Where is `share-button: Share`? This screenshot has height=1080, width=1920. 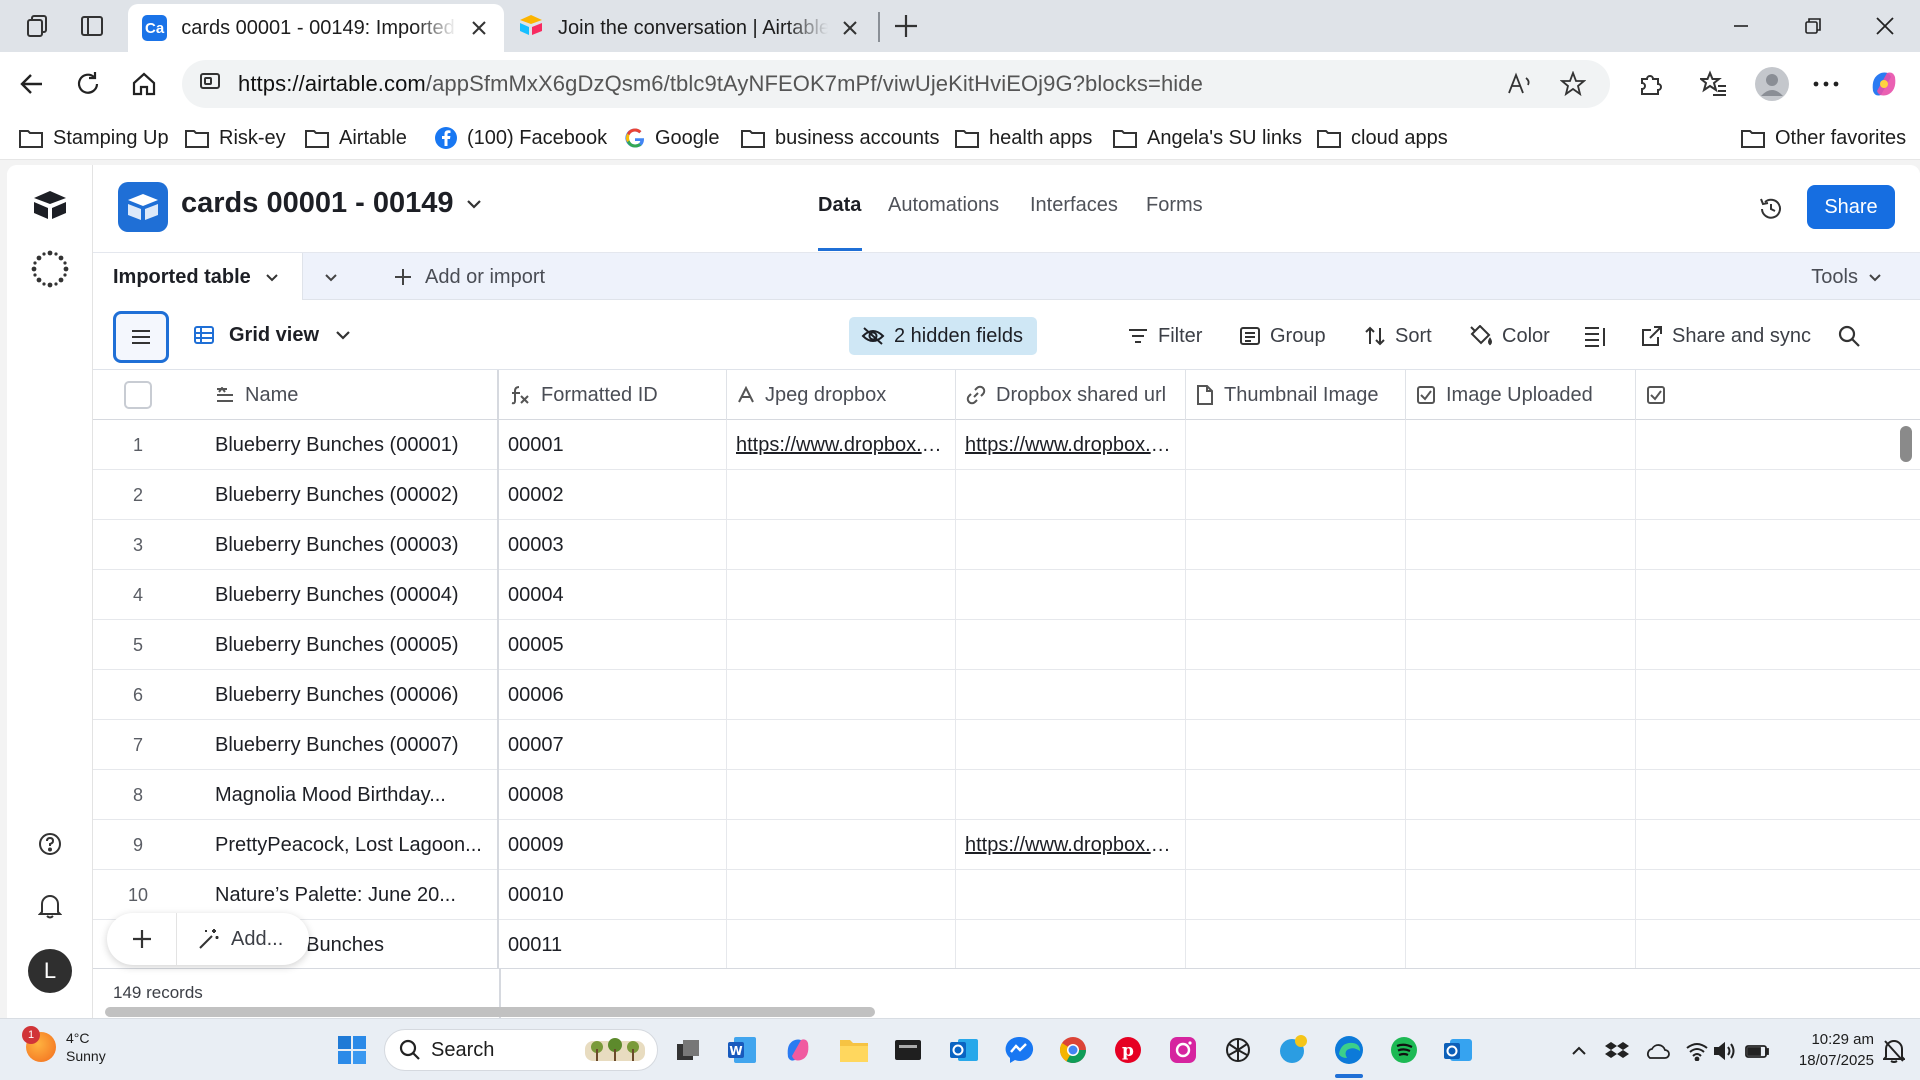 share-button: Share is located at coordinates (1851, 207).